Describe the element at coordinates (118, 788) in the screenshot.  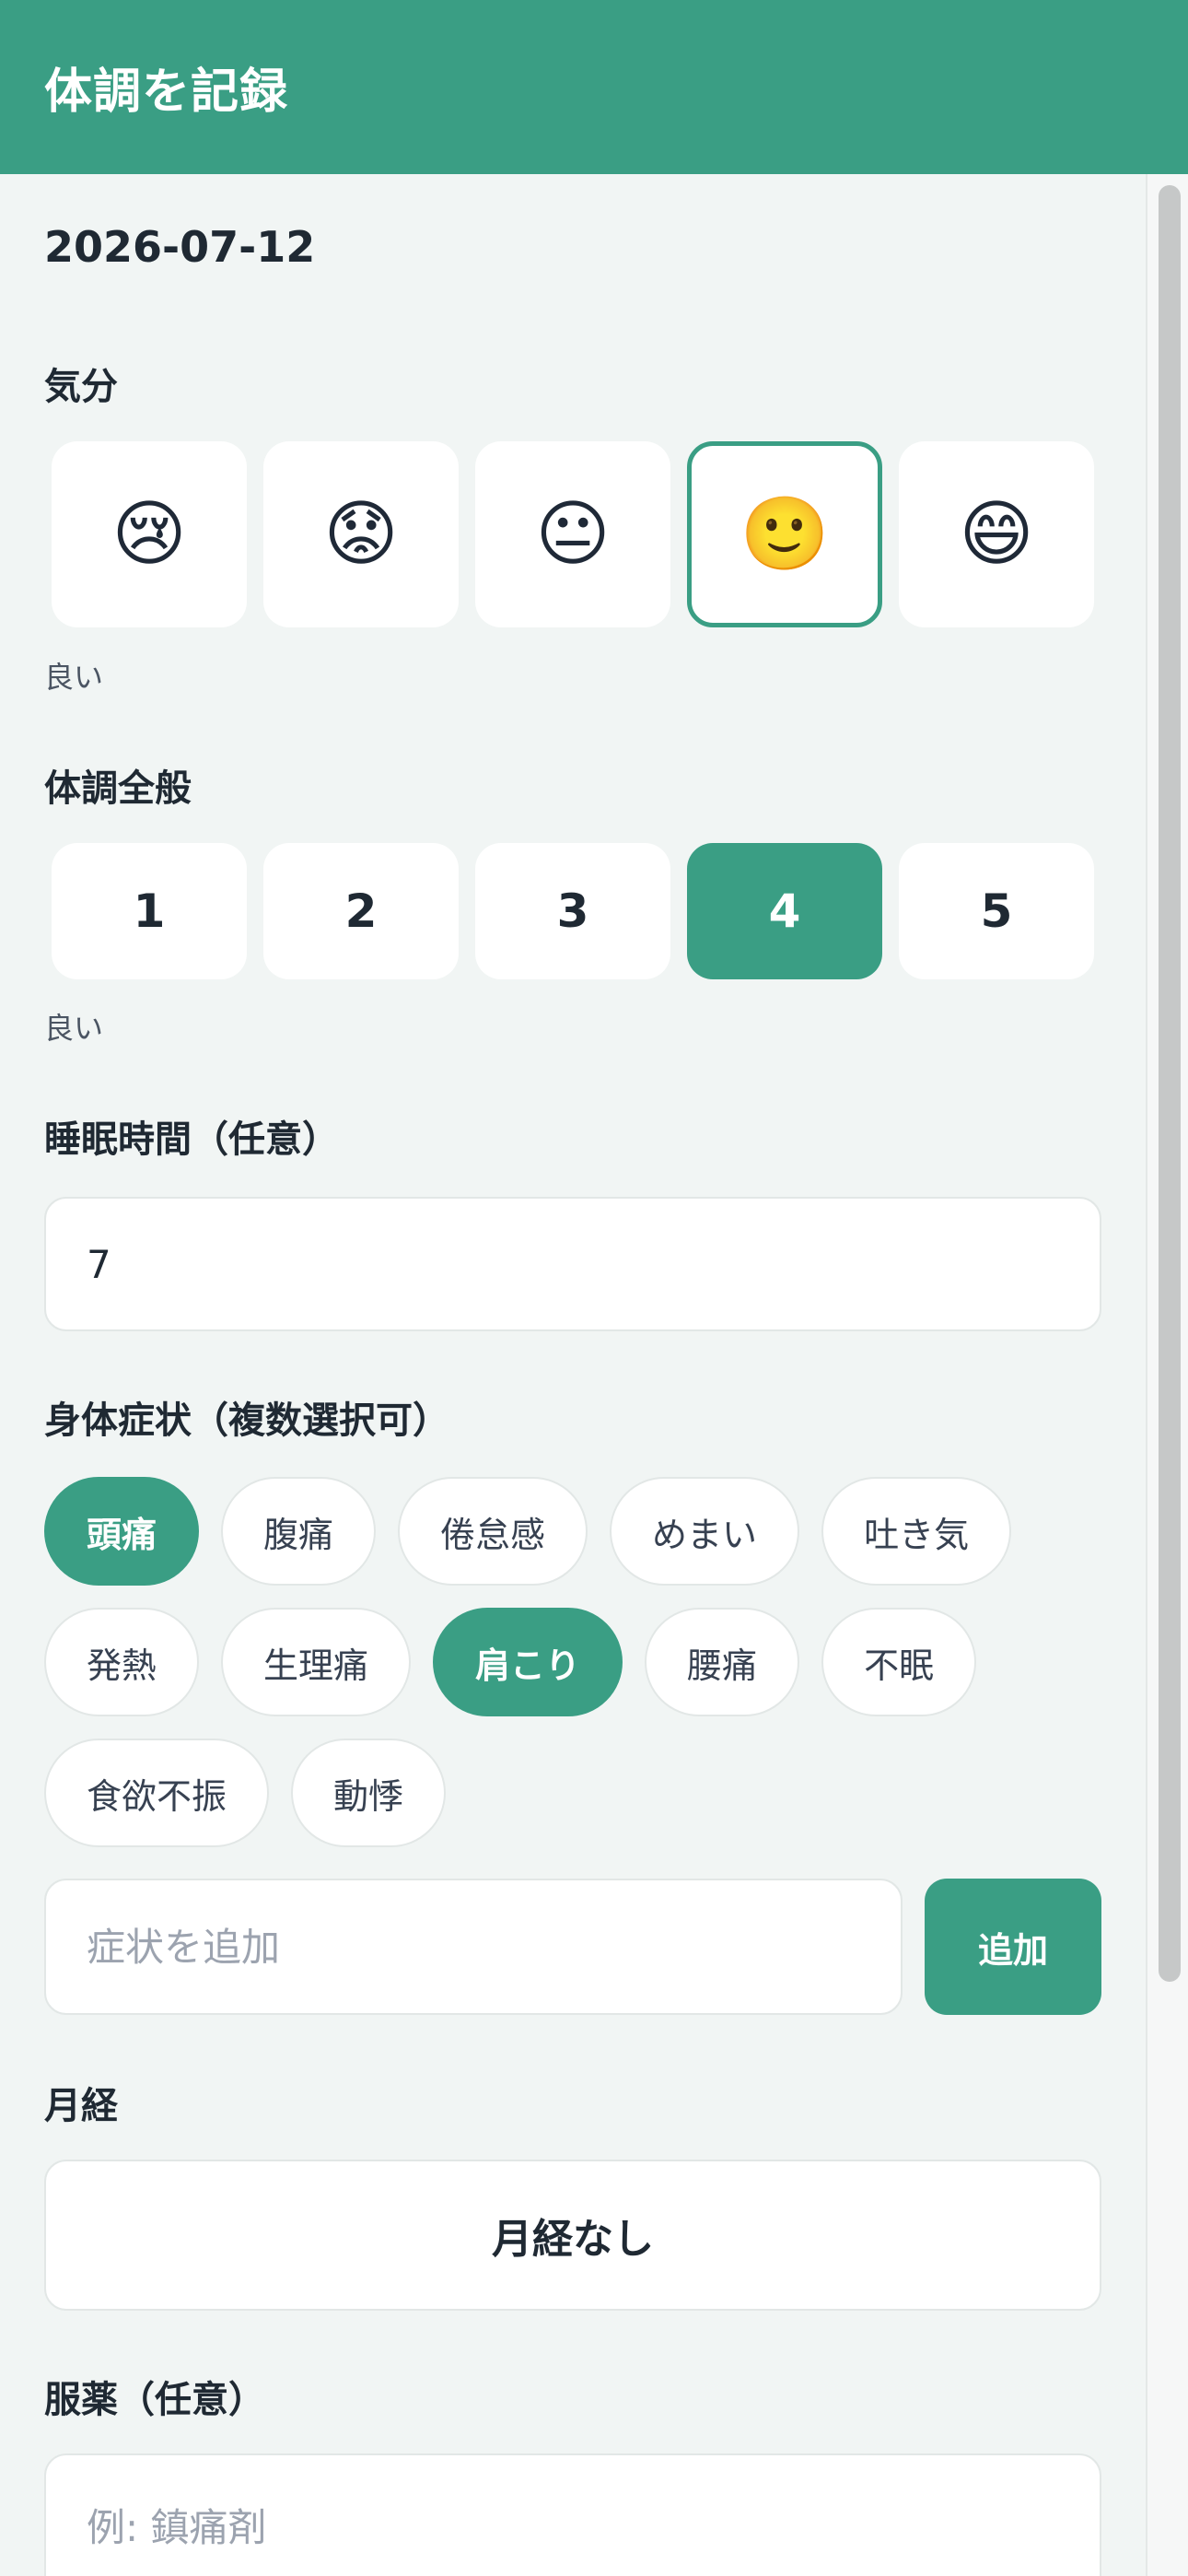
I see `condition-label: 体調全般` at that location.